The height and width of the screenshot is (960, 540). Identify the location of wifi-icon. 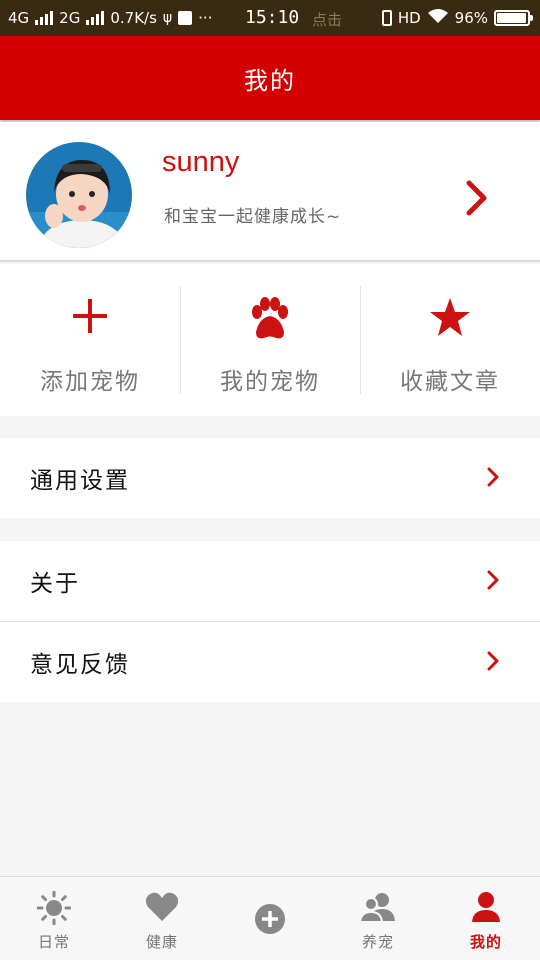
(438, 18).